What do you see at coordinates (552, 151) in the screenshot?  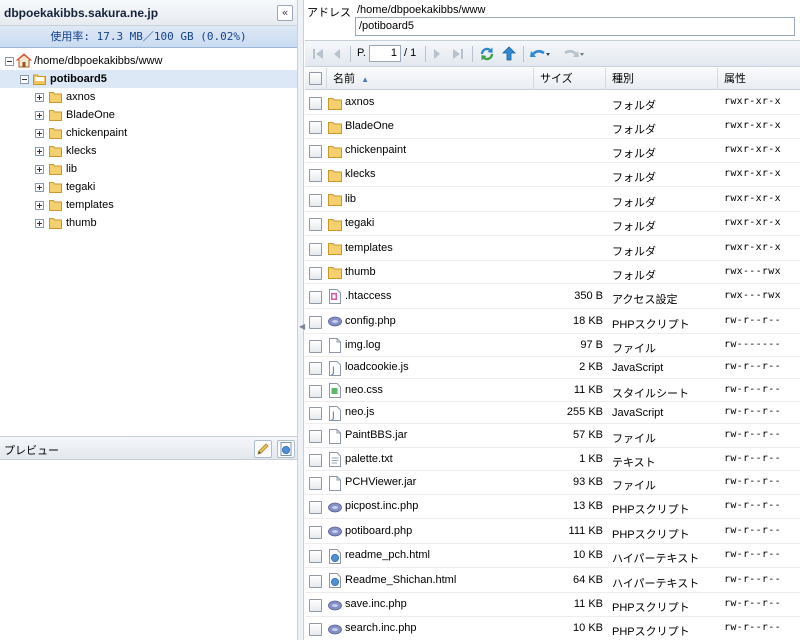 I see `file-row: chickenpaint フォルダ rwxr-xr-x` at bounding box center [552, 151].